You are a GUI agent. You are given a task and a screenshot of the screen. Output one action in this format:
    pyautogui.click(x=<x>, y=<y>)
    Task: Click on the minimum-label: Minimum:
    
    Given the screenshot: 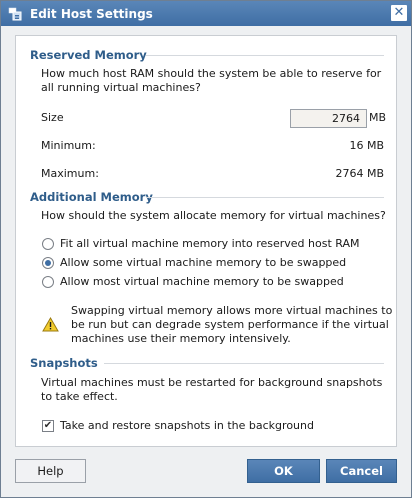 What is the action you would take?
    pyautogui.click(x=68, y=145)
    